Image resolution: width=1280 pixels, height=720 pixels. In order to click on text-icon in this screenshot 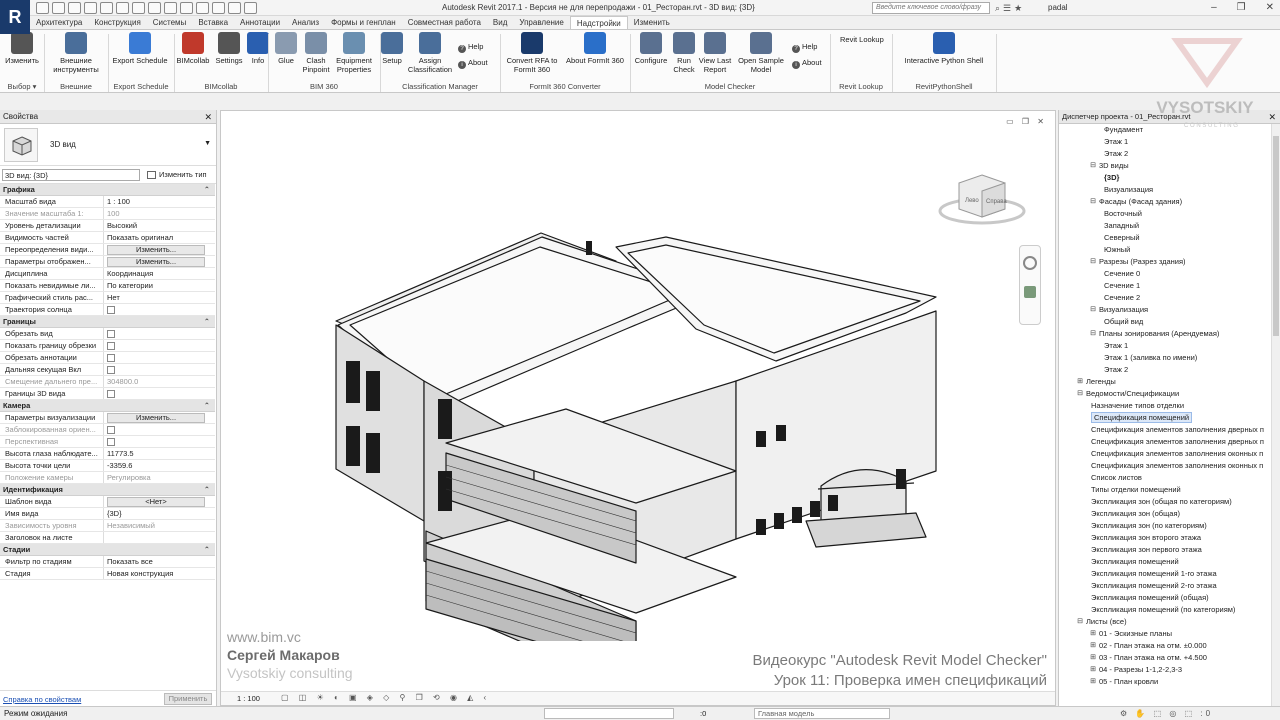, I will do `click(170, 8)`.